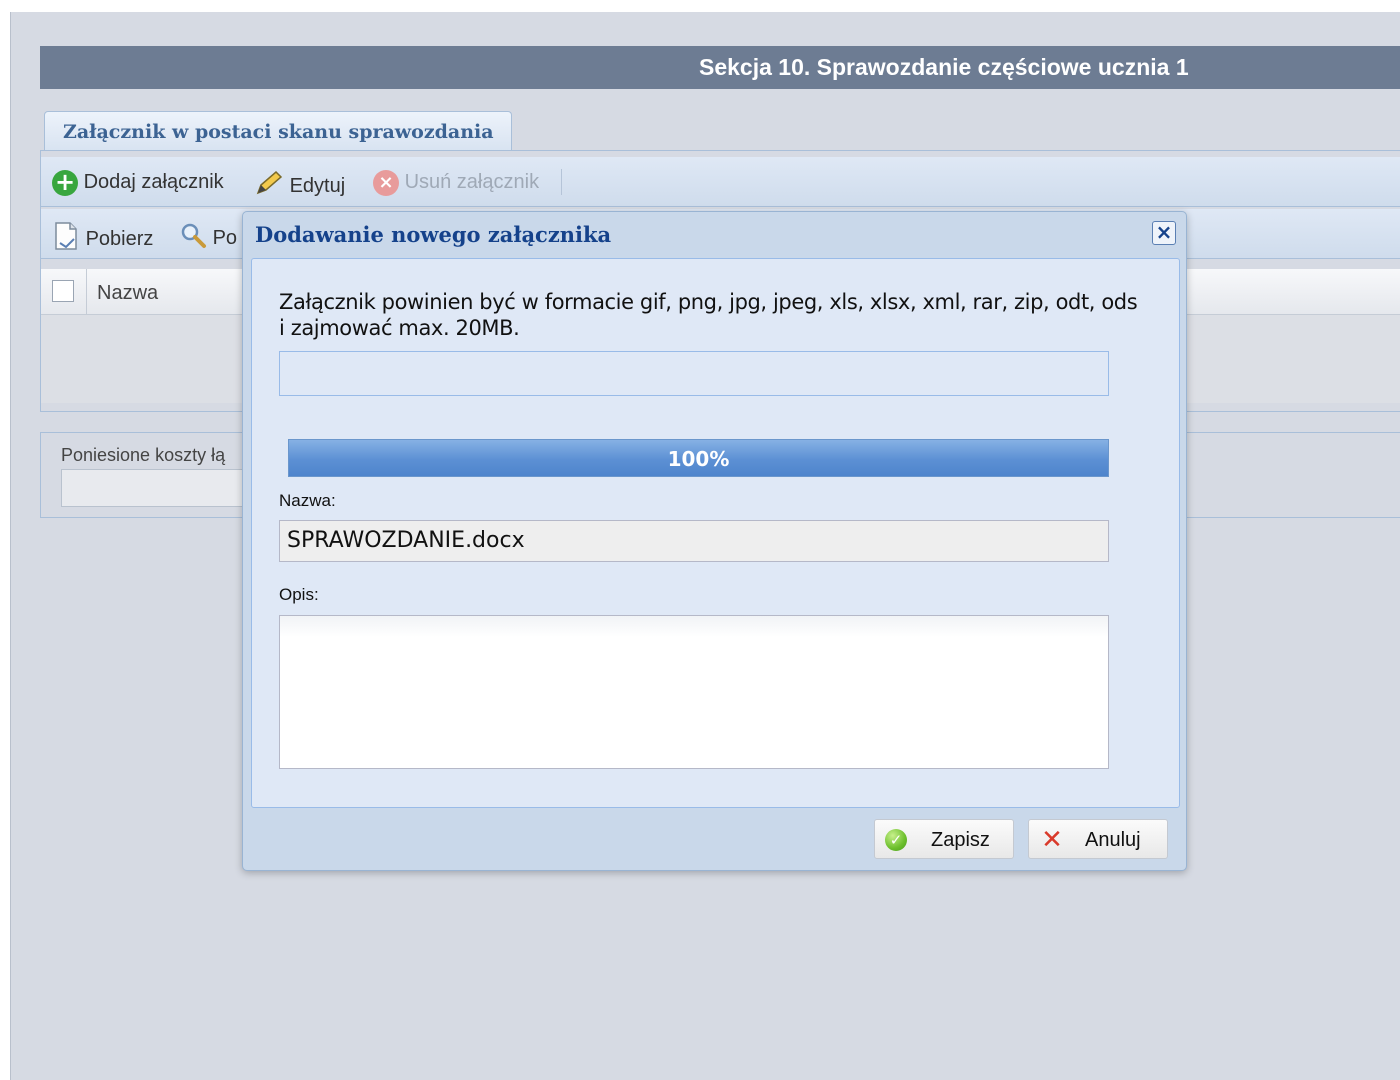 The height and width of the screenshot is (1080, 1400). What do you see at coordinates (86, 292) in the screenshot?
I see `grid-column-separator` at bounding box center [86, 292].